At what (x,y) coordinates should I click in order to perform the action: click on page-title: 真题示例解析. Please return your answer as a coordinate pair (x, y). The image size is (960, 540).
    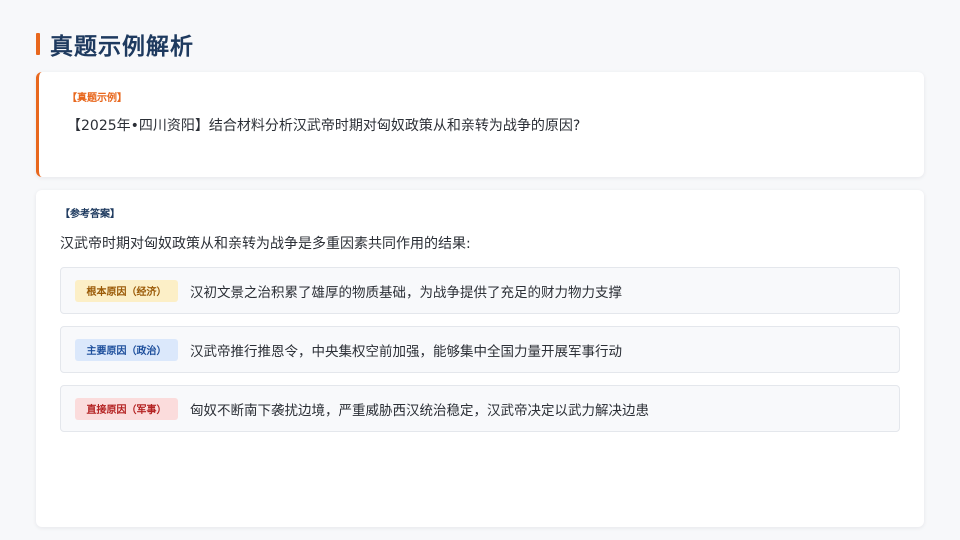
    Looking at the image, I should click on (122, 47).